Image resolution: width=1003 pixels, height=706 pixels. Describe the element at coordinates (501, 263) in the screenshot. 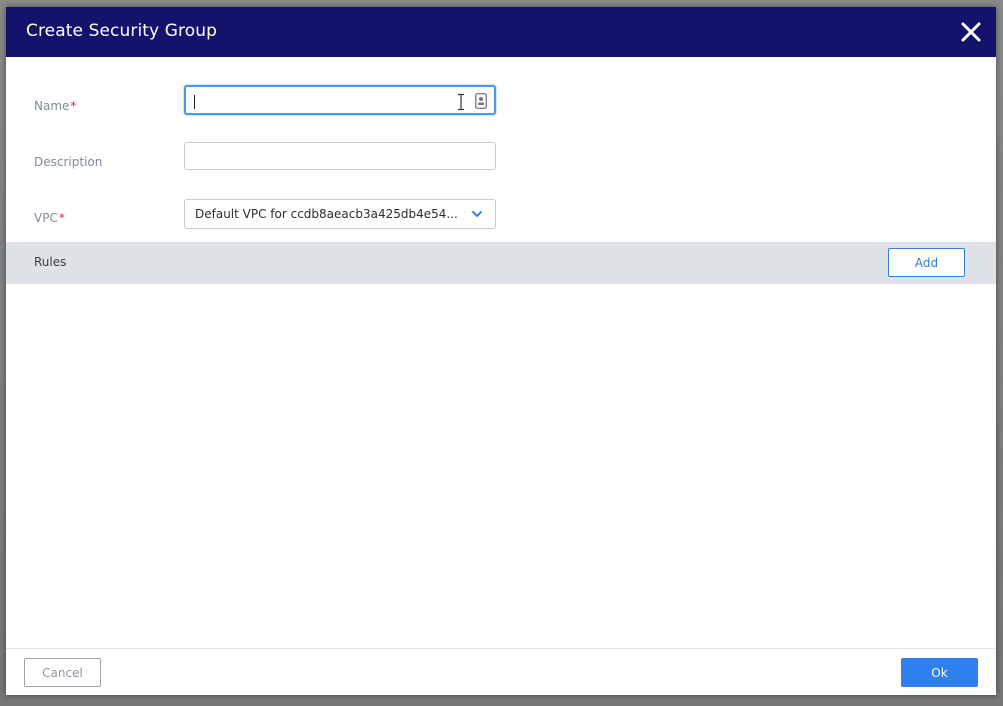

I see `rules-section-header: Rules Add` at that location.